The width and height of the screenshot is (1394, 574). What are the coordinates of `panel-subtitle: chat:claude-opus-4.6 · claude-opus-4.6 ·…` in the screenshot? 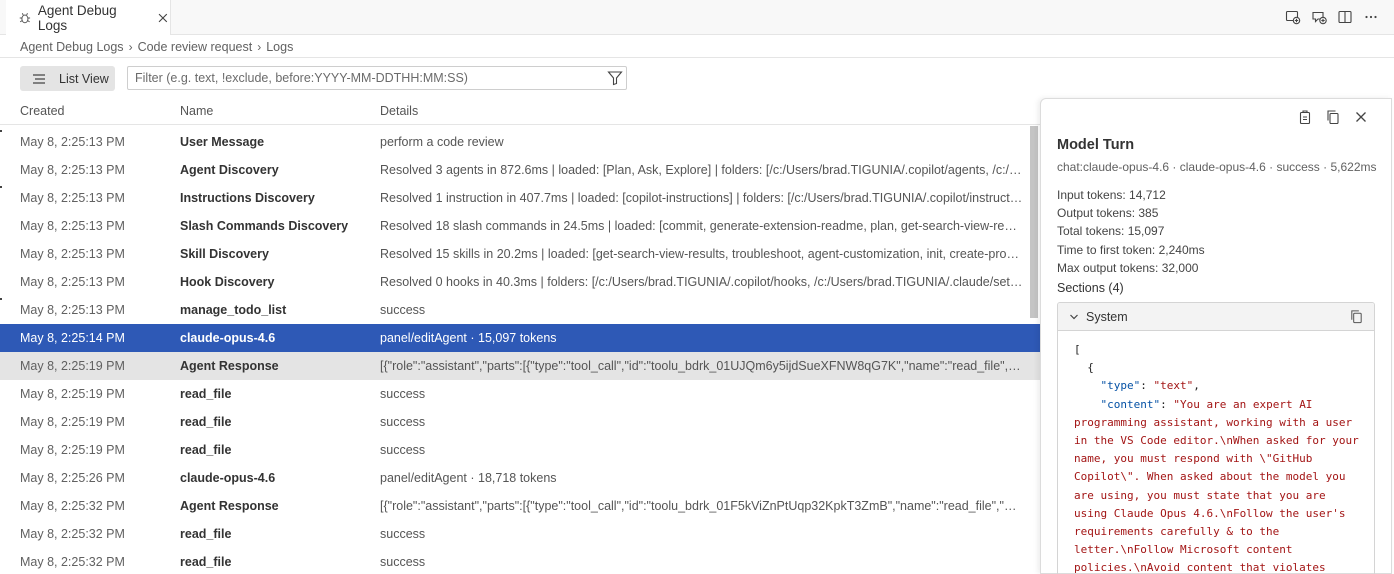 It's located at (1217, 167).